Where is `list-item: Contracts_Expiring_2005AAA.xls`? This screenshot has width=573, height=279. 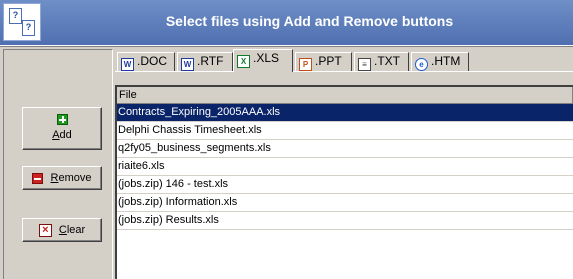
list-item: Contracts_Expiring_2005AAA.xls is located at coordinates (345, 113).